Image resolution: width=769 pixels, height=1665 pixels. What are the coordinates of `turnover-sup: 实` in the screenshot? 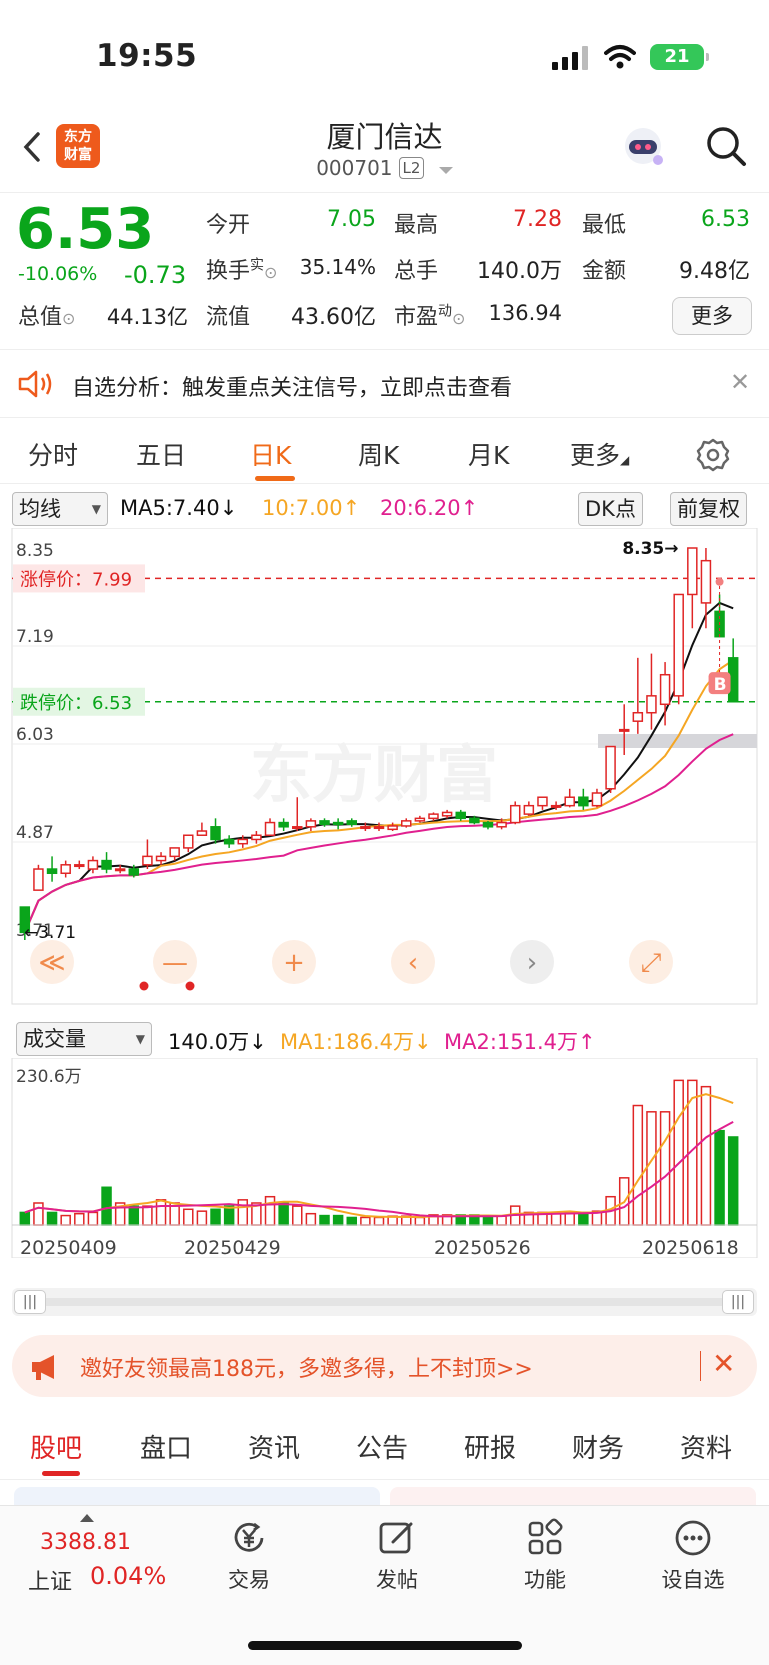 It's located at (257, 265).